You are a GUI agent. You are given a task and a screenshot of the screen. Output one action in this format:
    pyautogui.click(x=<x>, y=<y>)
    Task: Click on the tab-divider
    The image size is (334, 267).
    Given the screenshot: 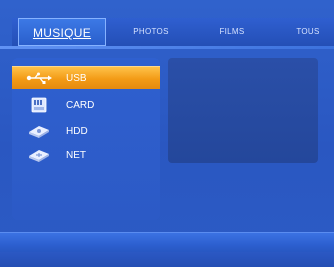 What is the action you would take?
    pyautogui.click(x=167, y=47)
    